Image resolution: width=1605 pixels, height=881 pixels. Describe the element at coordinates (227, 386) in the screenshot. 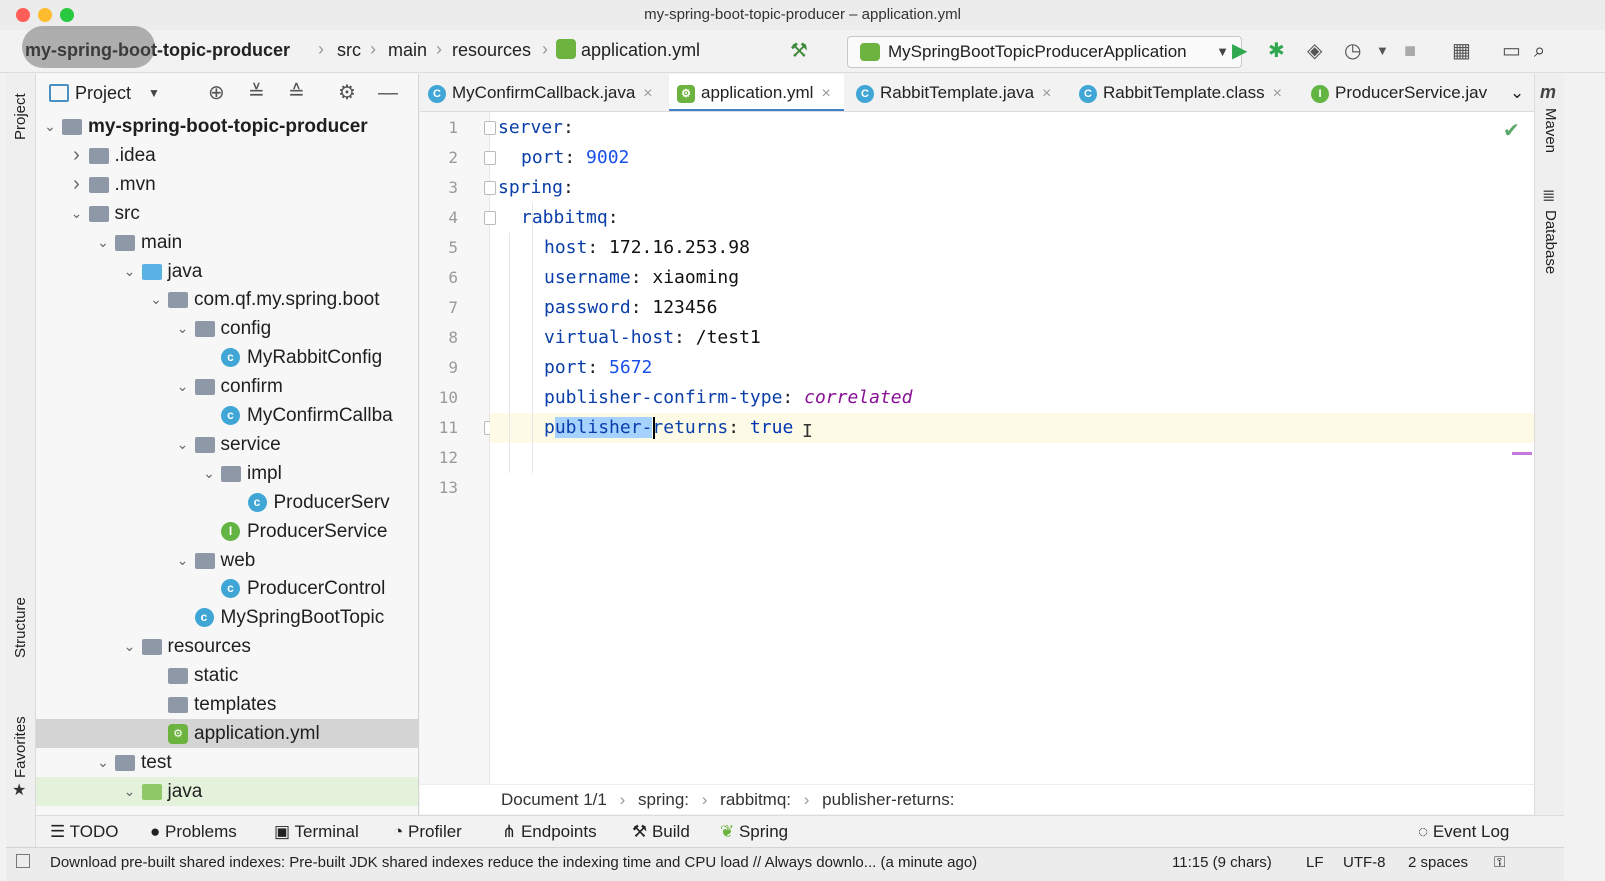

I see `tree-item: ⌄ confirm` at that location.